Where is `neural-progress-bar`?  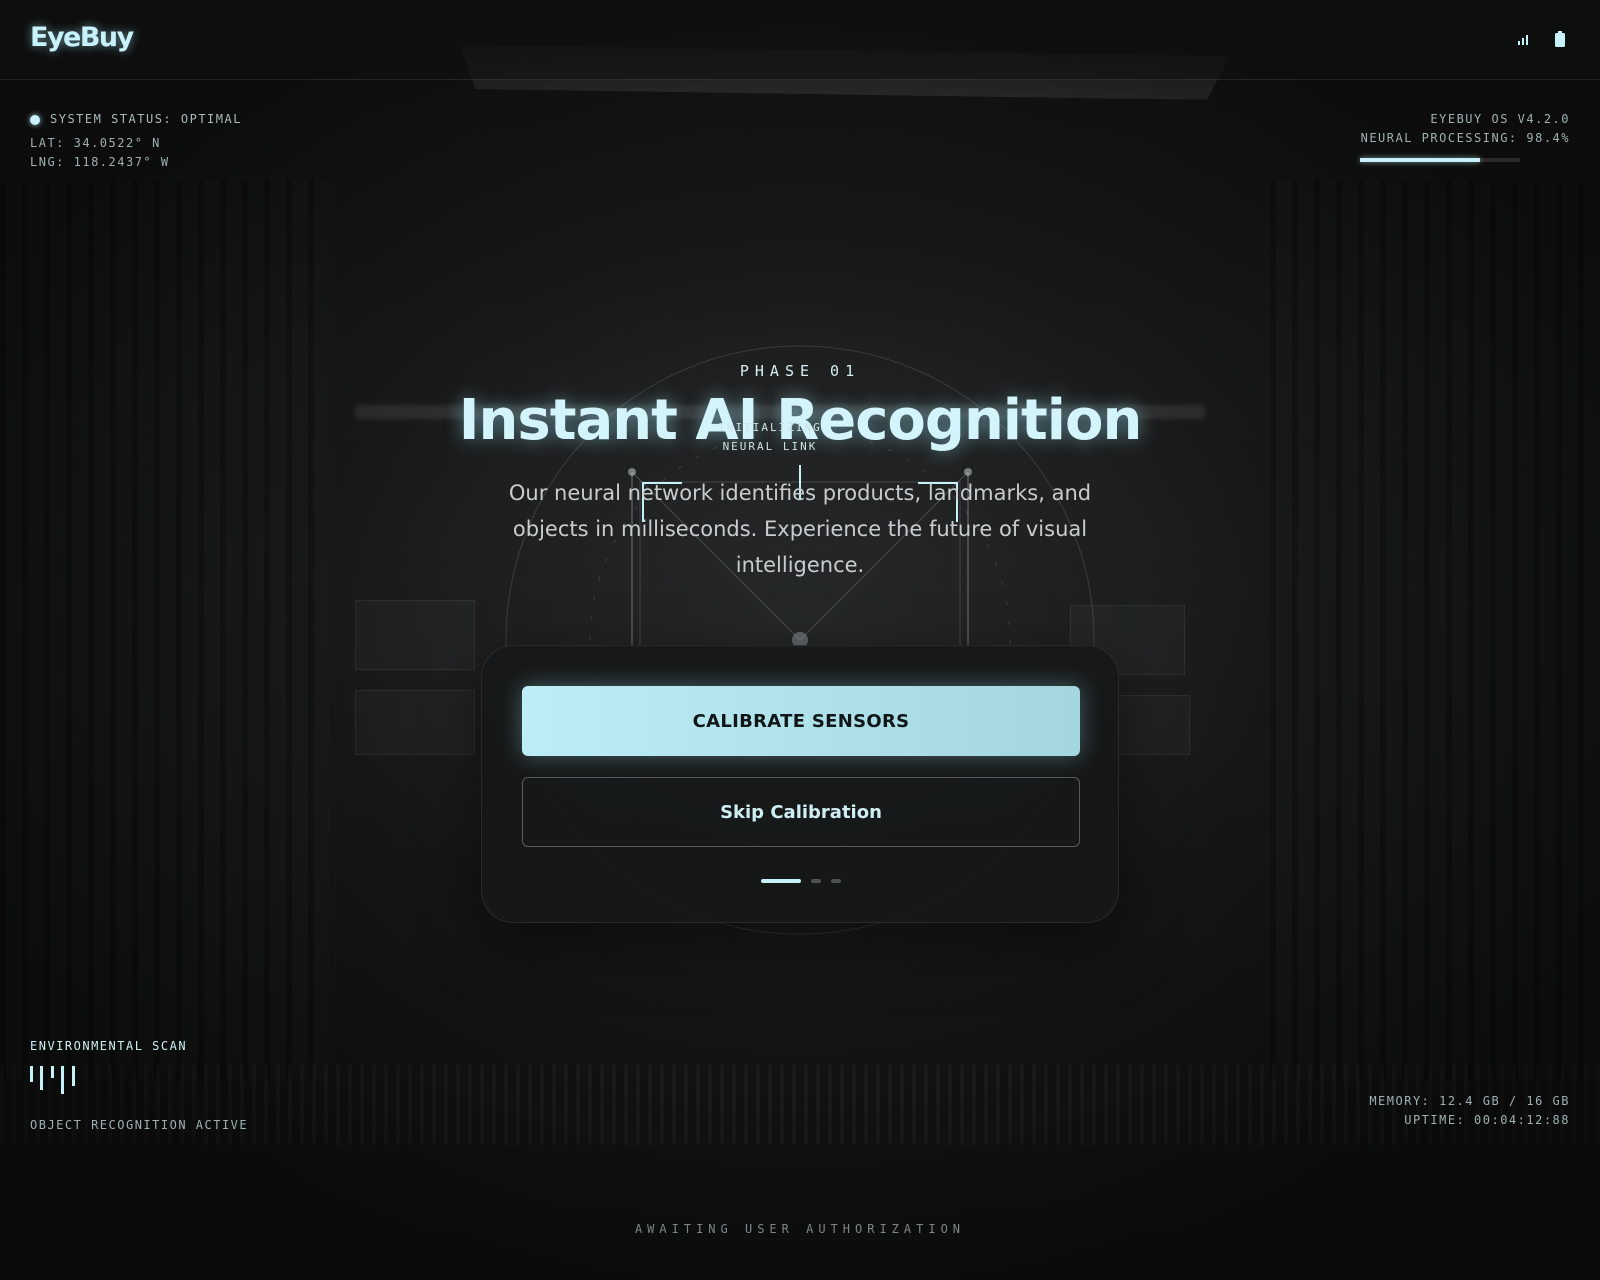 neural-progress-bar is located at coordinates (1440, 160).